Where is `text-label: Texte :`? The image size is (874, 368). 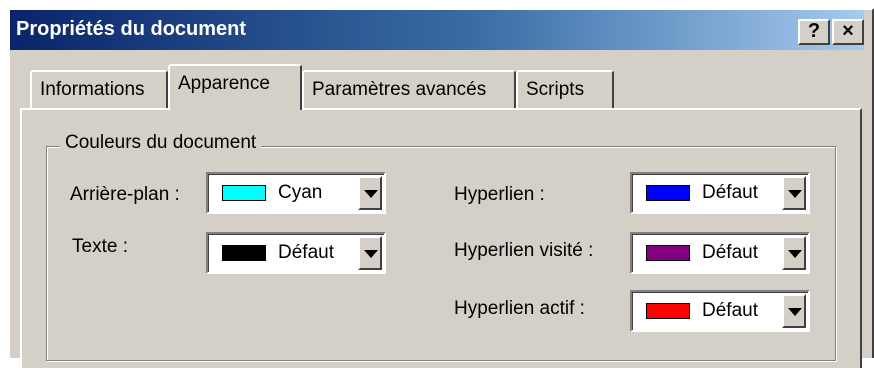 text-label: Texte : is located at coordinates (100, 246).